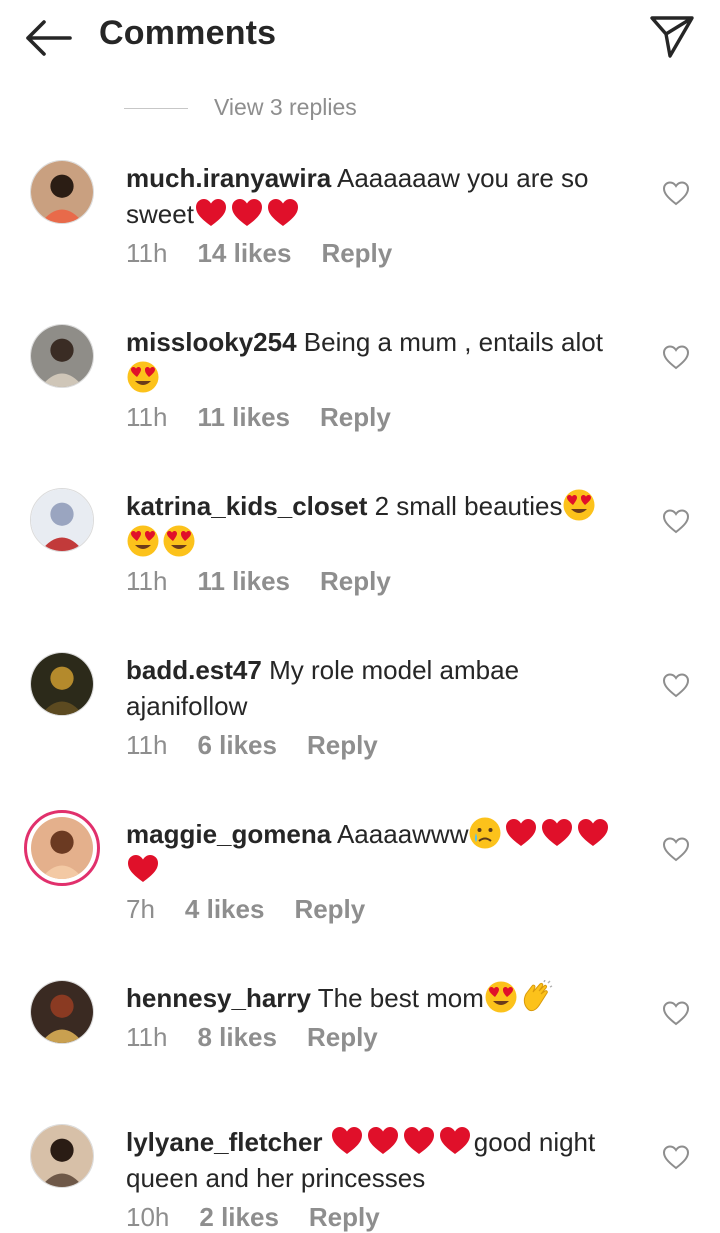  What do you see at coordinates (140, 909) in the screenshot?
I see `comment-time: 7h` at bounding box center [140, 909].